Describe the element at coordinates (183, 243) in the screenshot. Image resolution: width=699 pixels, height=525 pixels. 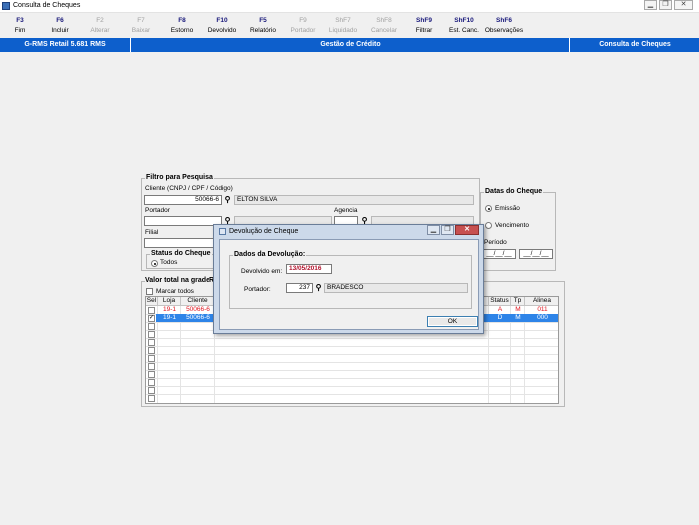
I see `filial-input` at that location.